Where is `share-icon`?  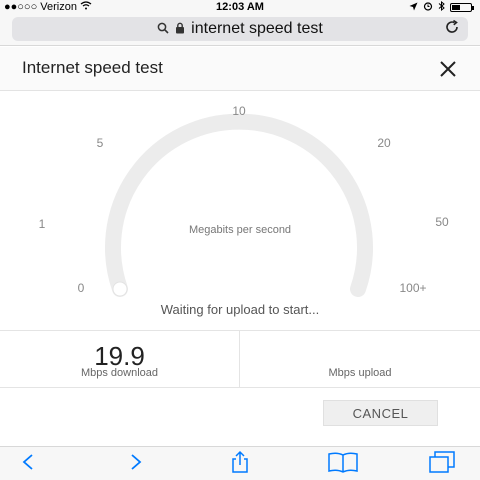
share-icon is located at coordinates (240, 464).